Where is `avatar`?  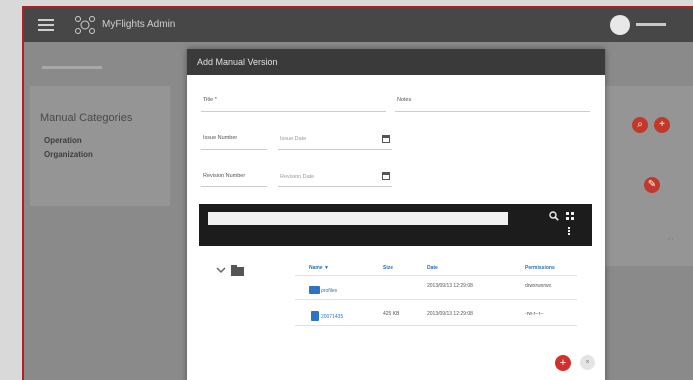
avatar is located at coordinates (620, 25).